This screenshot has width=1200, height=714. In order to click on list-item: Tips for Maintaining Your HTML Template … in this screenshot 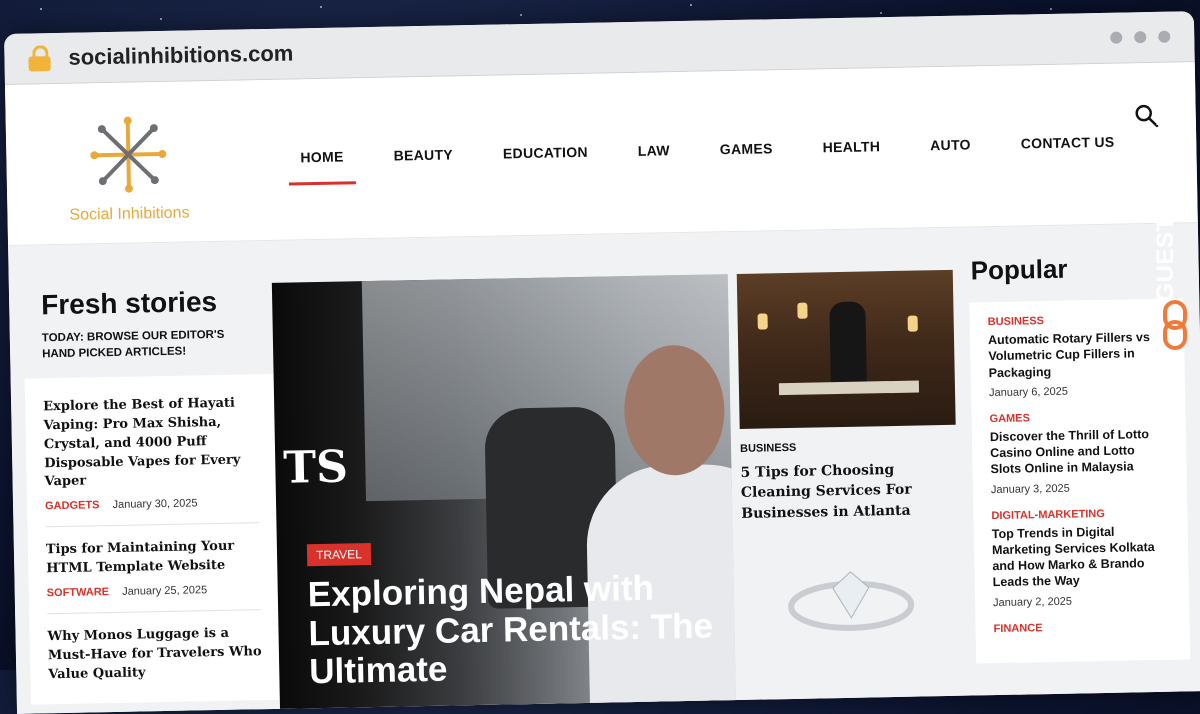, I will do `click(153, 569)`.